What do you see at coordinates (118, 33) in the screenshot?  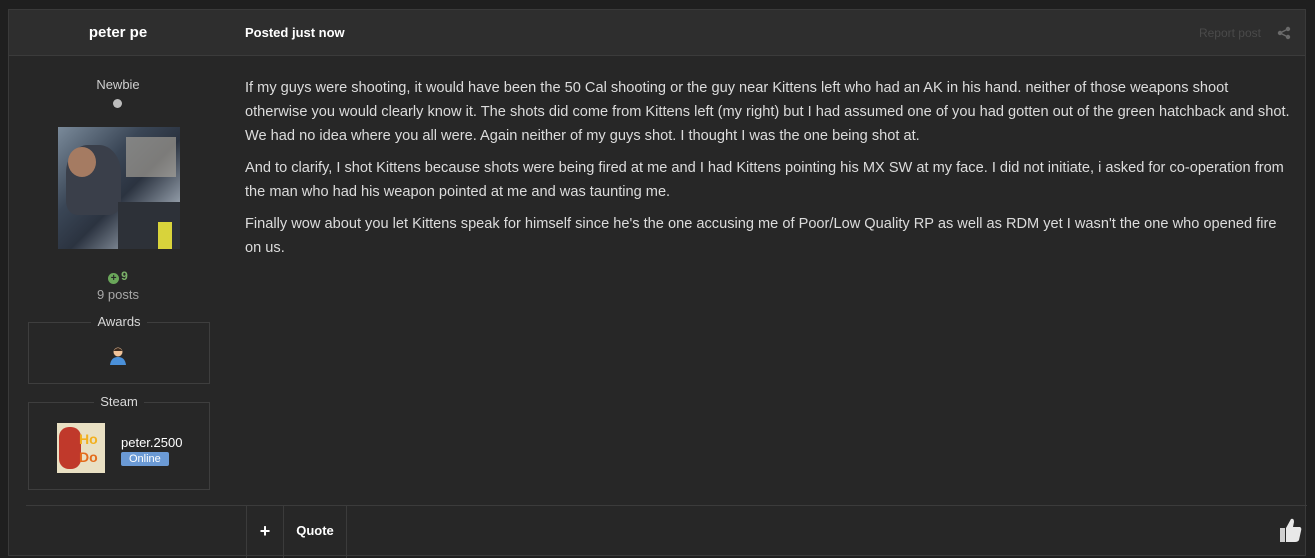 I see `author-name-link: peter pe` at bounding box center [118, 33].